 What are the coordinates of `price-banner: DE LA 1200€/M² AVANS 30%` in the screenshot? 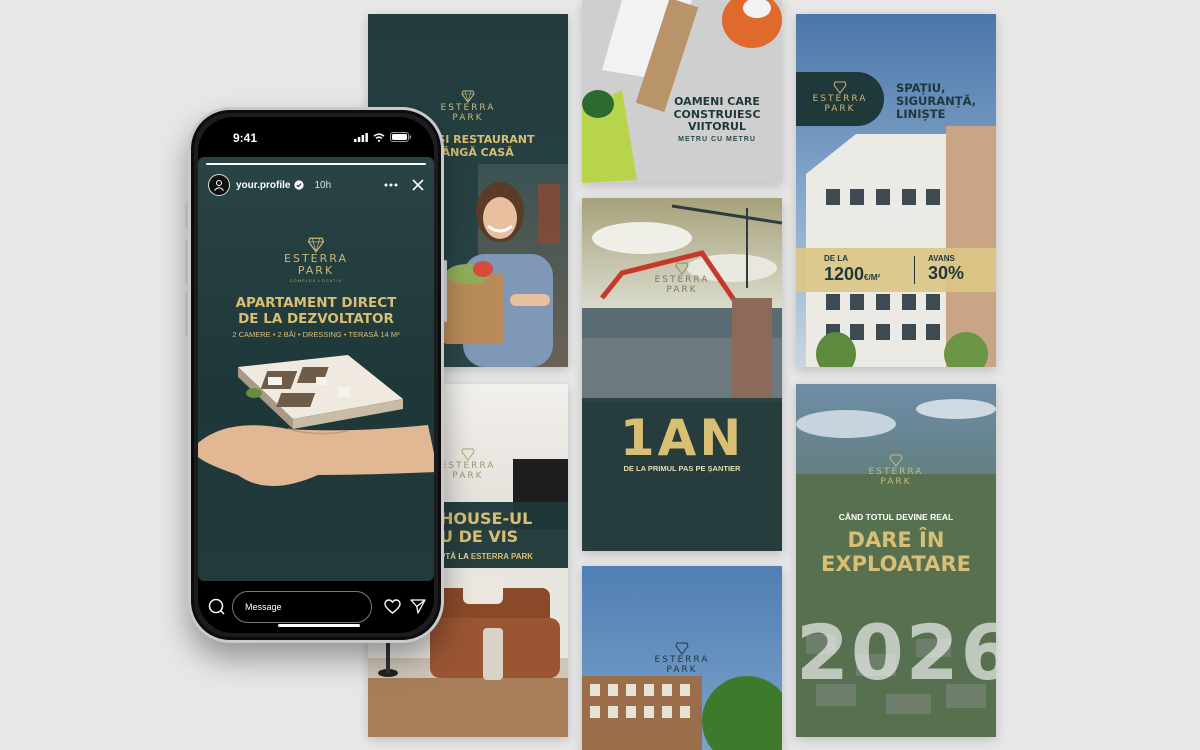 It's located at (896, 270).